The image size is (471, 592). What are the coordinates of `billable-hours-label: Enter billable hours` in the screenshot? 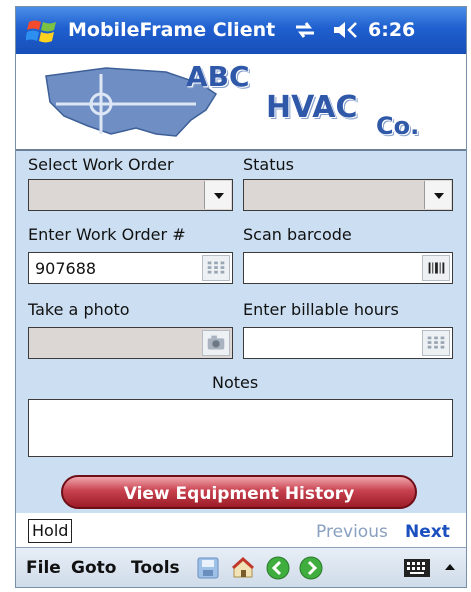 It's located at (321, 309).